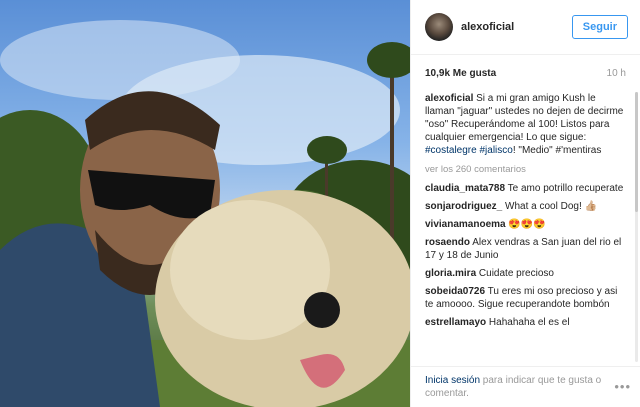  I want to click on comment-text: 😍😍😍, so click(525, 224).